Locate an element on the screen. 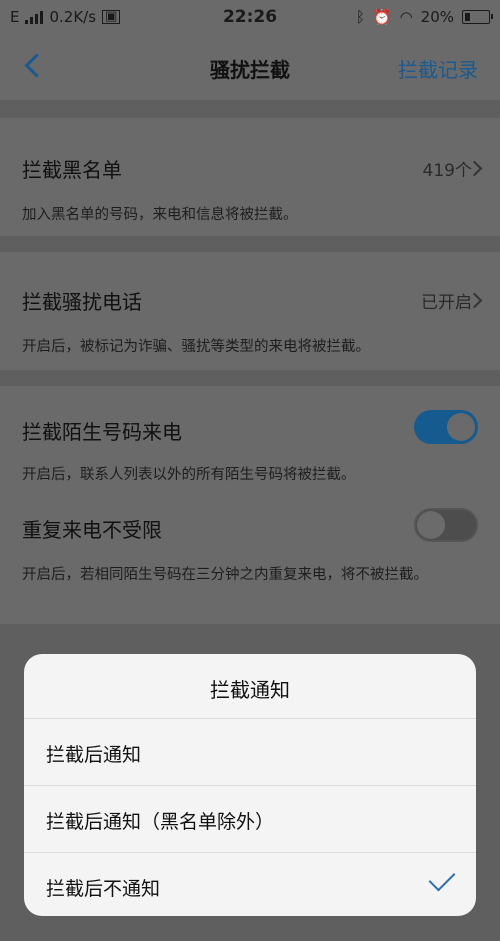 Image resolution: width=500 pixels, height=941 pixels. setting-label: 拦截黑名单 is located at coordinates (72, 170).